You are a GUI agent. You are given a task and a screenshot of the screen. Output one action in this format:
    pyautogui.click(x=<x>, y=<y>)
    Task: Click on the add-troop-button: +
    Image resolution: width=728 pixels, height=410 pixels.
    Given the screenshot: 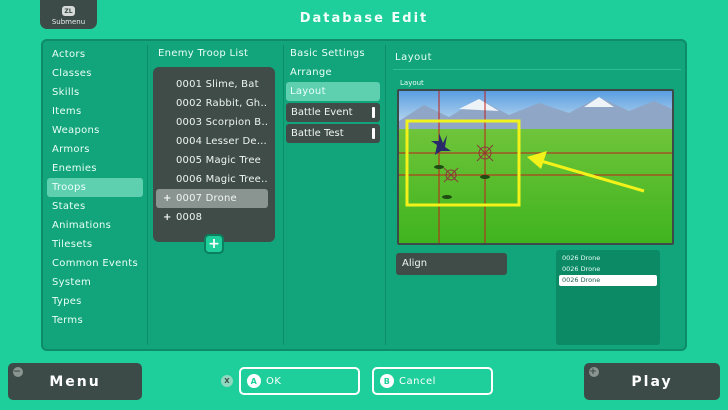 What is the action you would take?
    pyautogui.click(x=214, y=244)
    